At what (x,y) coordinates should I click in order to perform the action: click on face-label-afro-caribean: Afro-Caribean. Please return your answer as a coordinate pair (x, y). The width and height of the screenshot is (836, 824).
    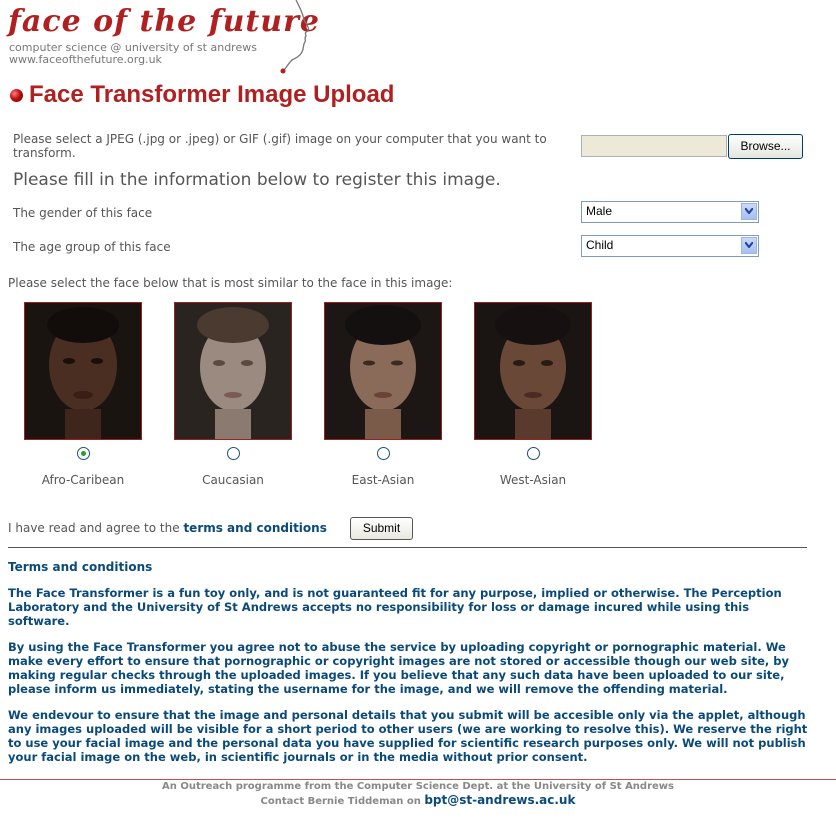
    Looking at the image, I should click on (83, 480).